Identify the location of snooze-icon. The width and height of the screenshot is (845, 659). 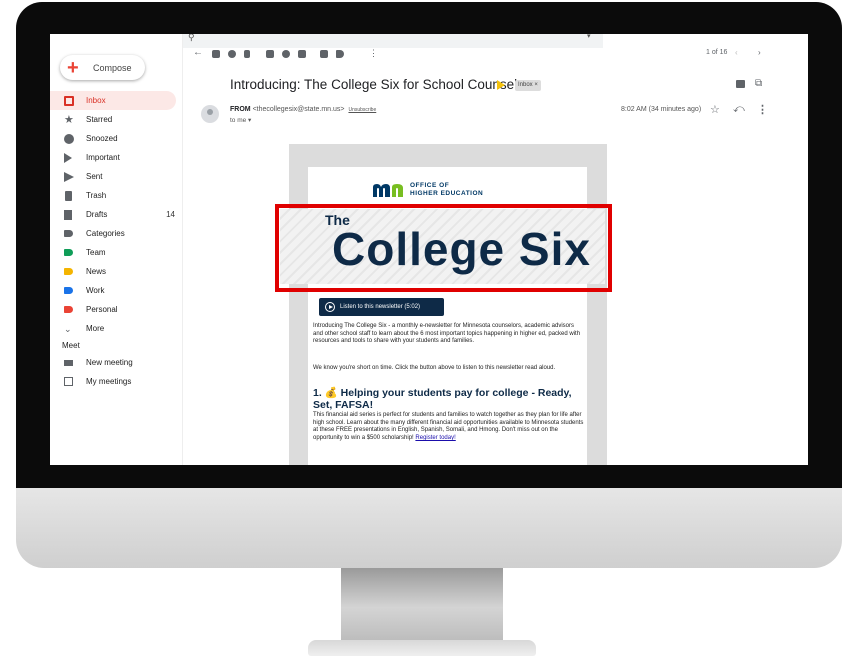
(286, 54).